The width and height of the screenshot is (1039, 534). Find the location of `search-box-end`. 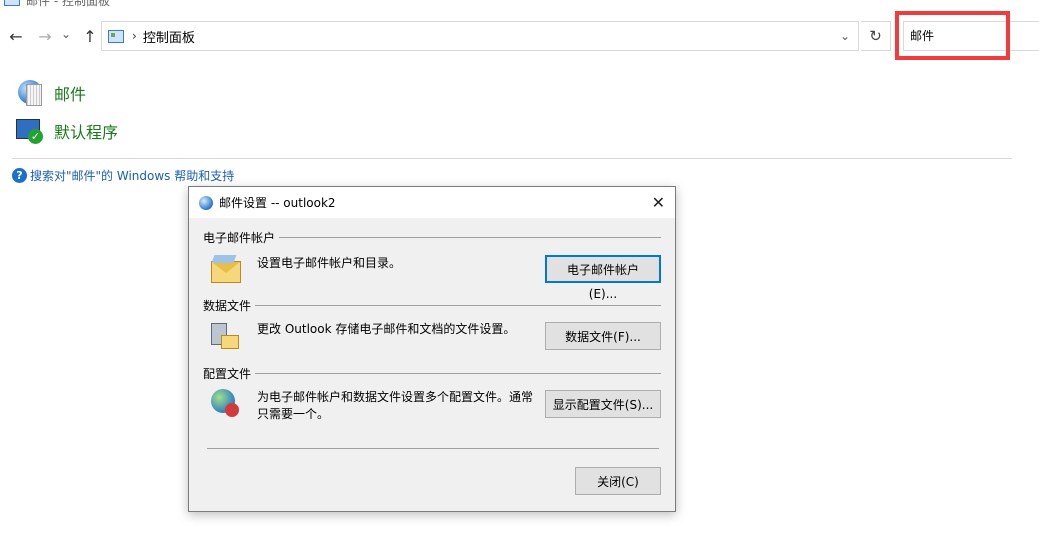

search-box-end is located at coordinates (1024, 36).